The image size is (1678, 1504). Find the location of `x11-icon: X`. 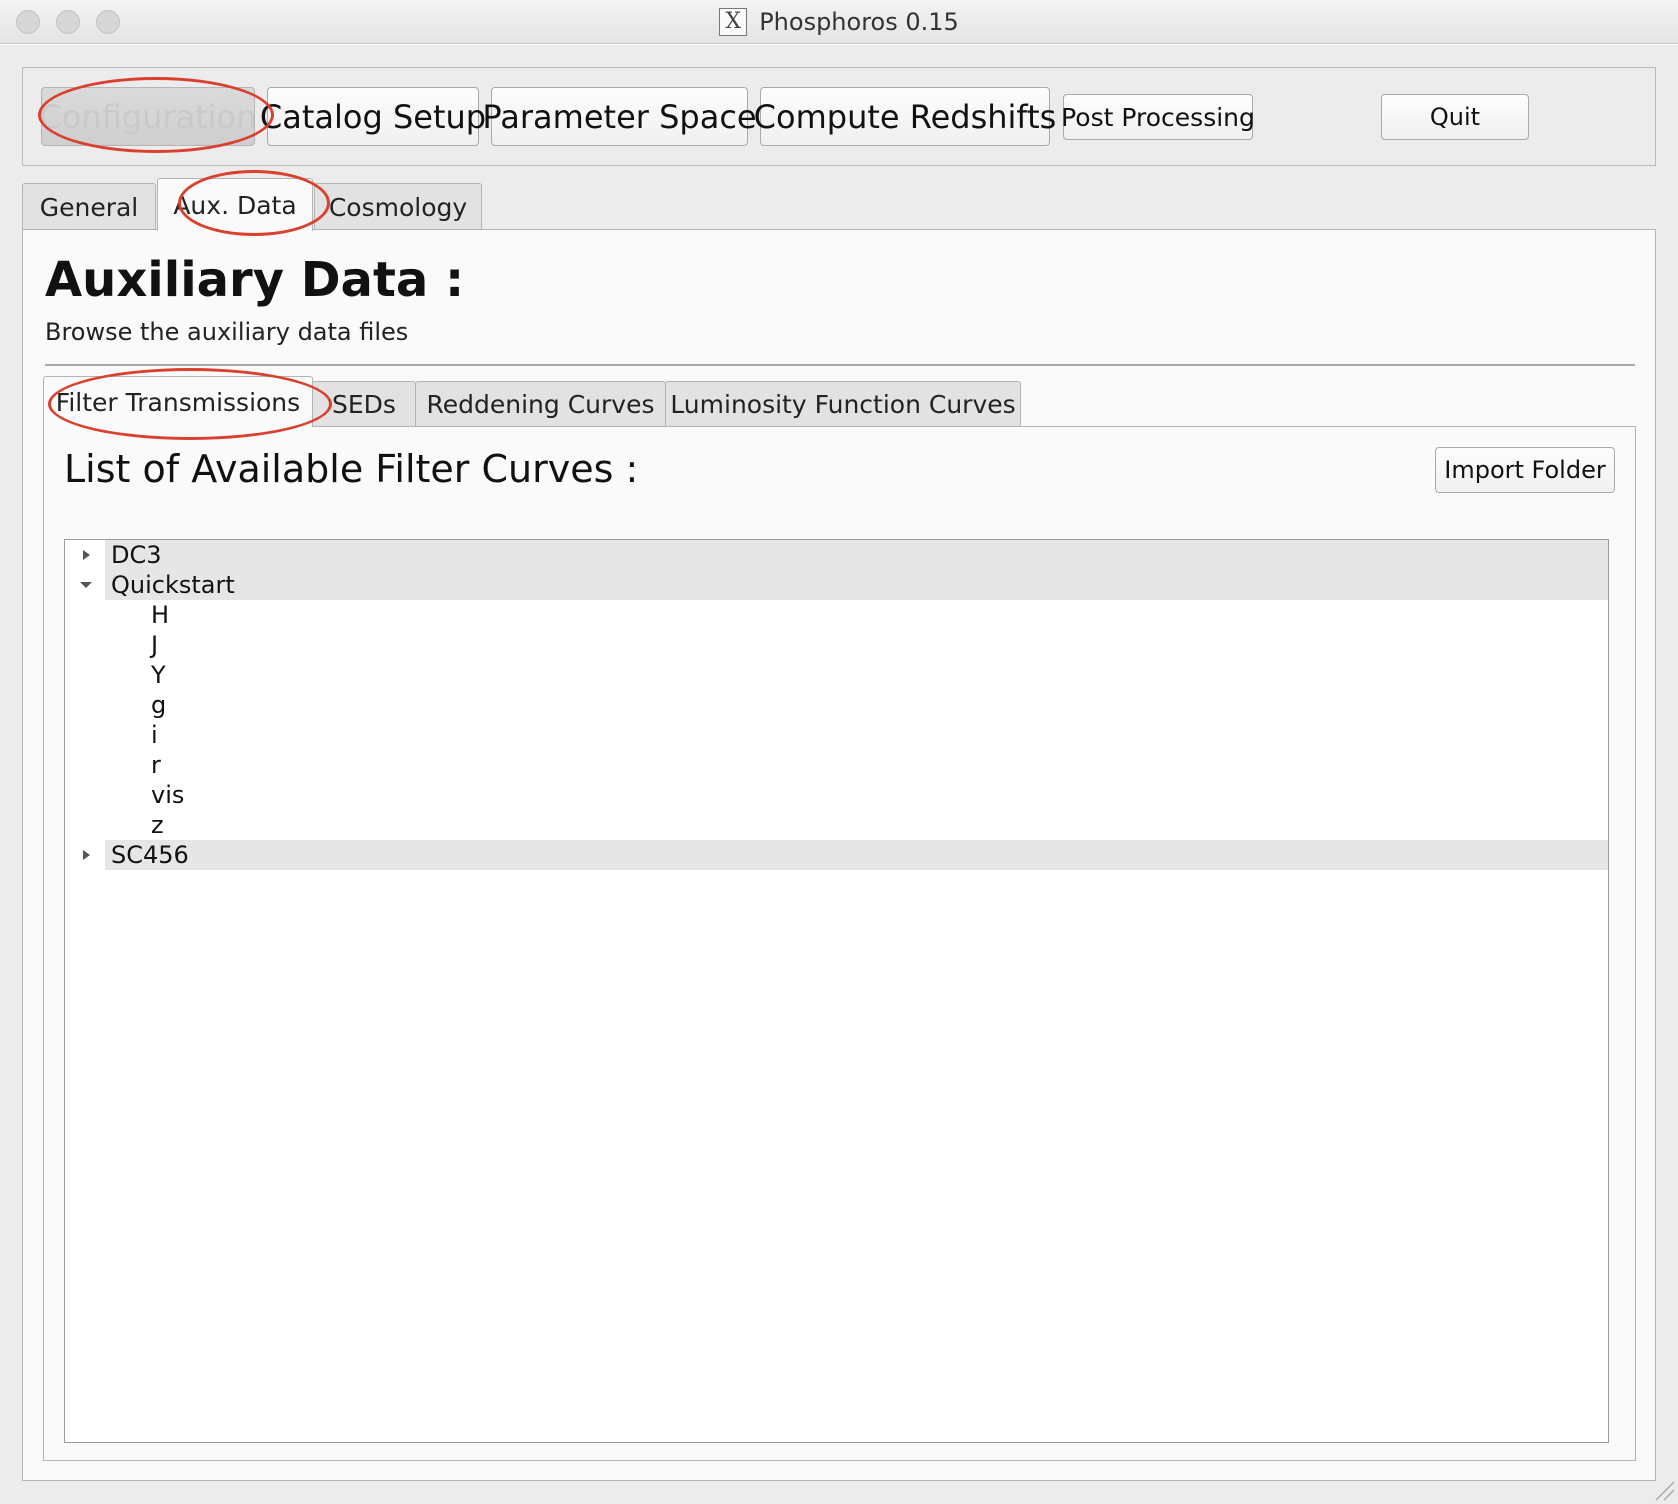

x11-icon: X is located at coordinates (733, 22).